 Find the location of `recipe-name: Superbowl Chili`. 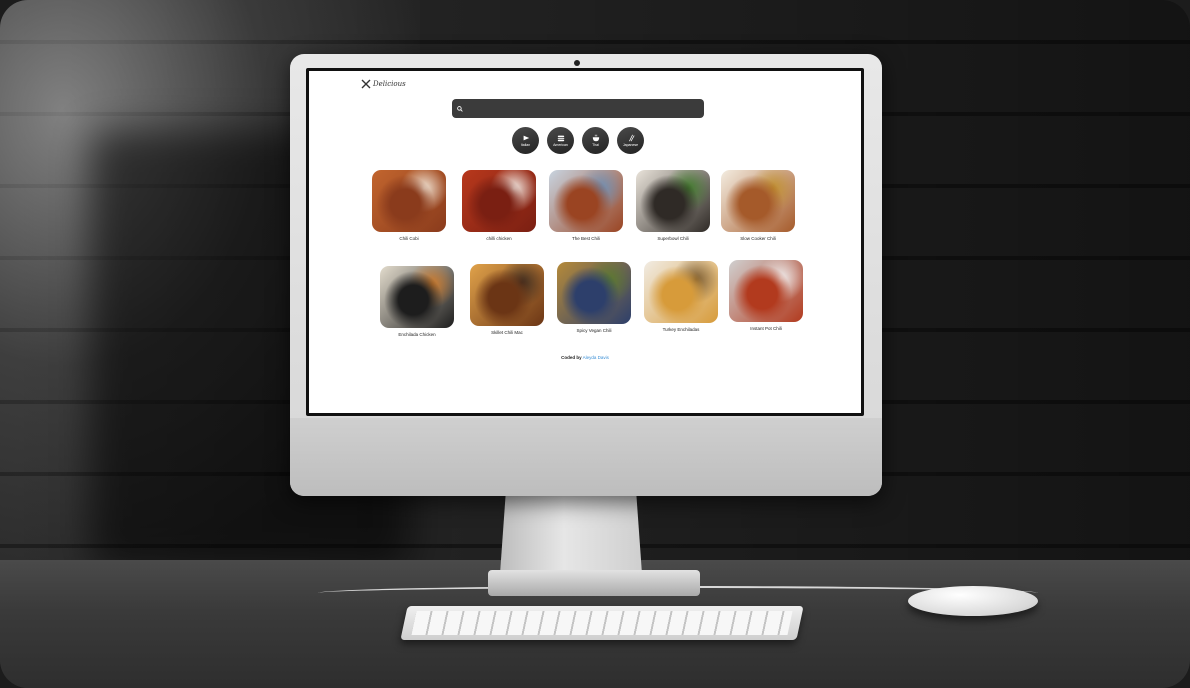

recipe-name: Superbowl Chili is located at coordinates (673, 238).